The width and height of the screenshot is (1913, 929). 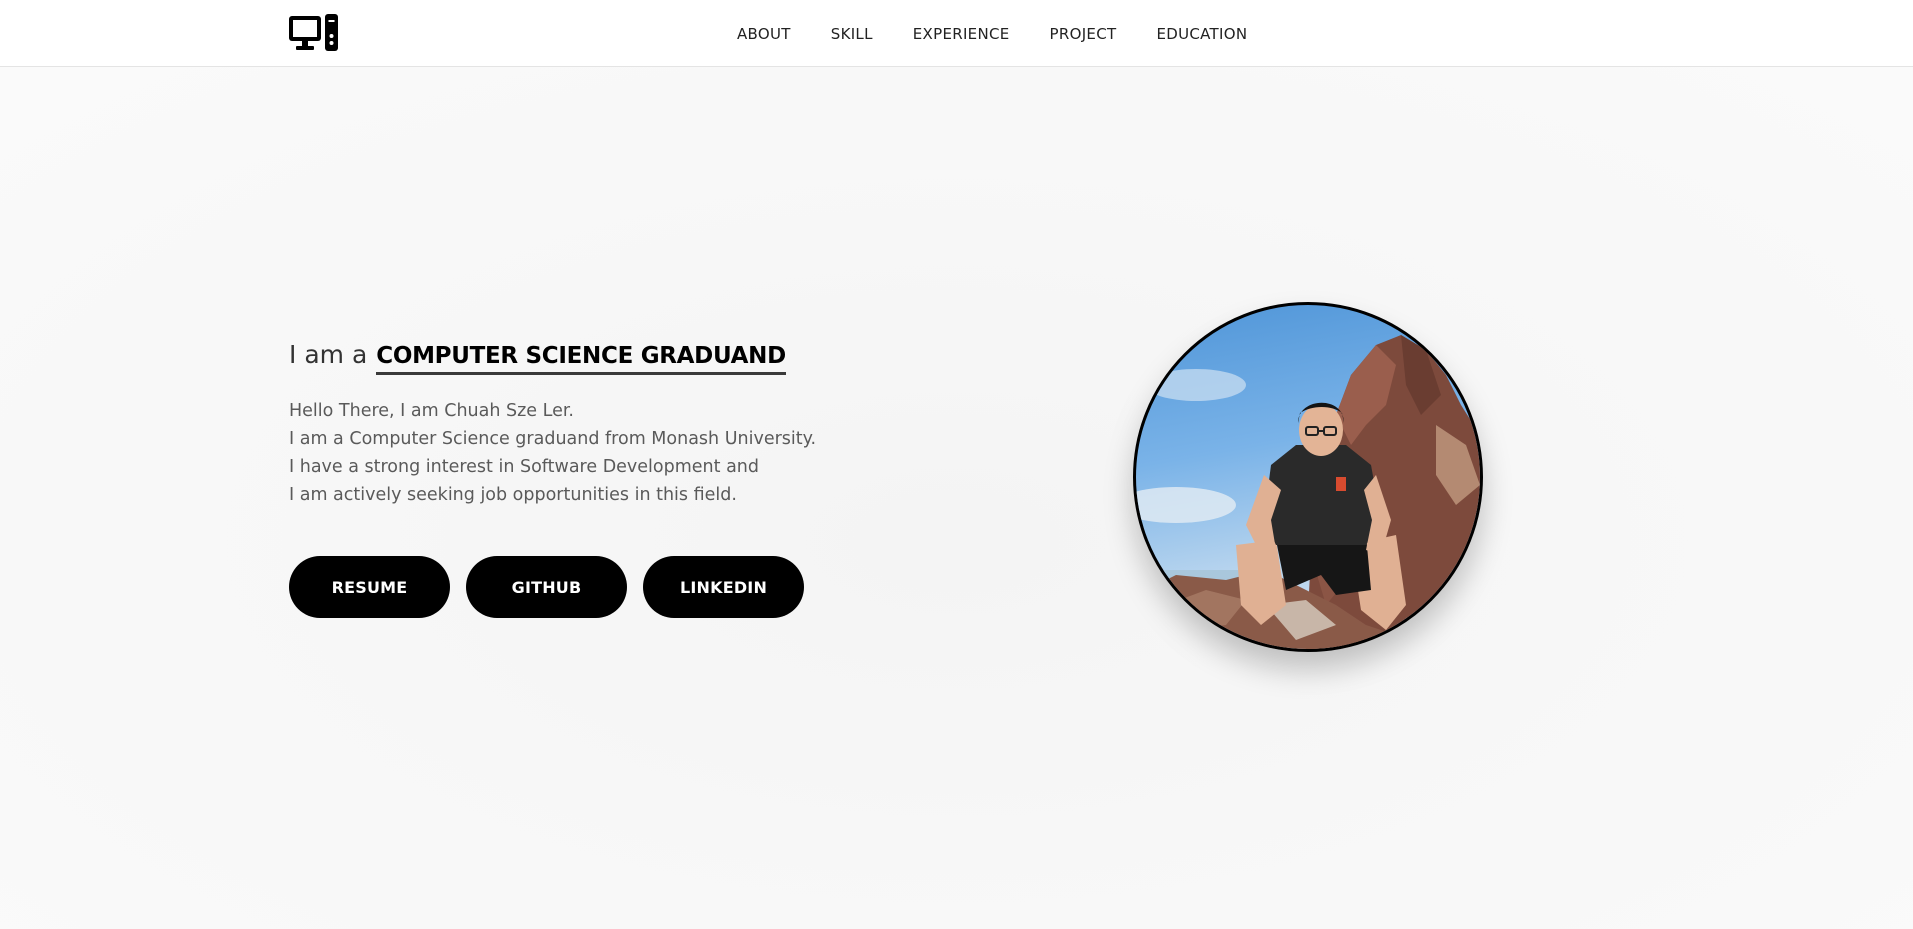 What do you see at coordinates (1201, 34) in the screenshot?
I see `nav-link-education: EDUCATION` at bounding box center [1201, 34].